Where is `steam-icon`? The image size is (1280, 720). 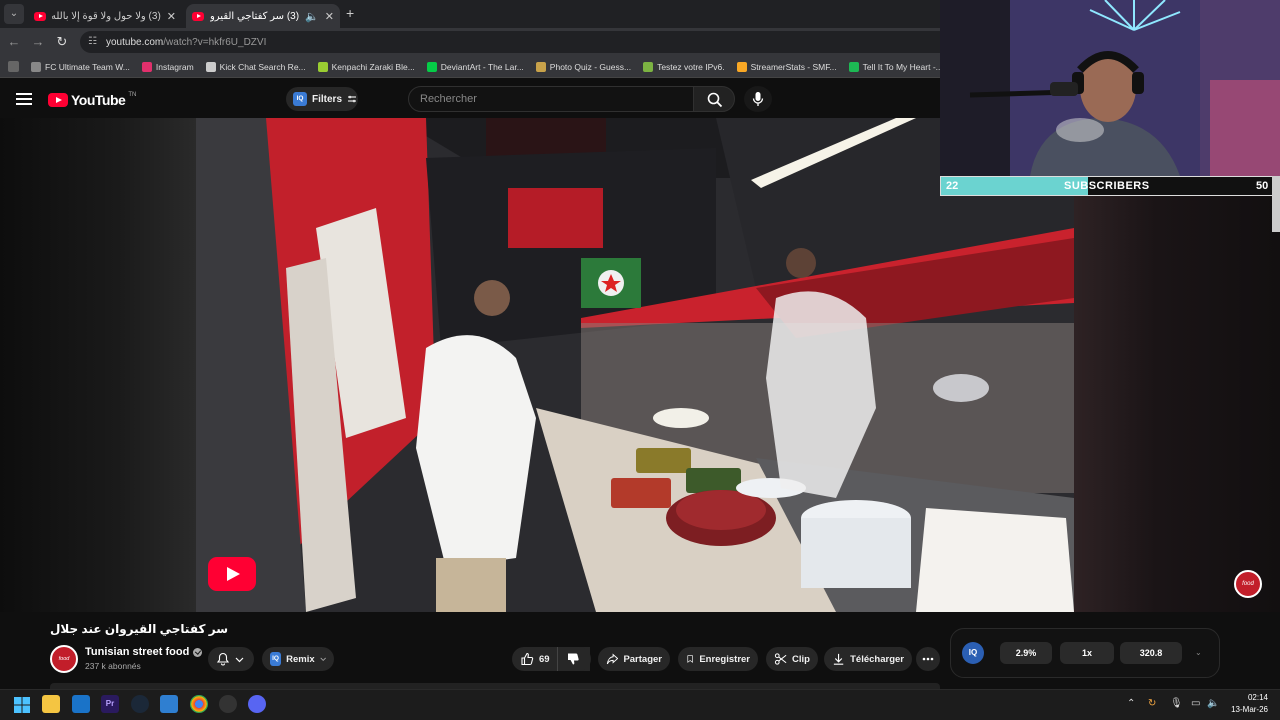
steam-icon is located at coordinates (140, 704).